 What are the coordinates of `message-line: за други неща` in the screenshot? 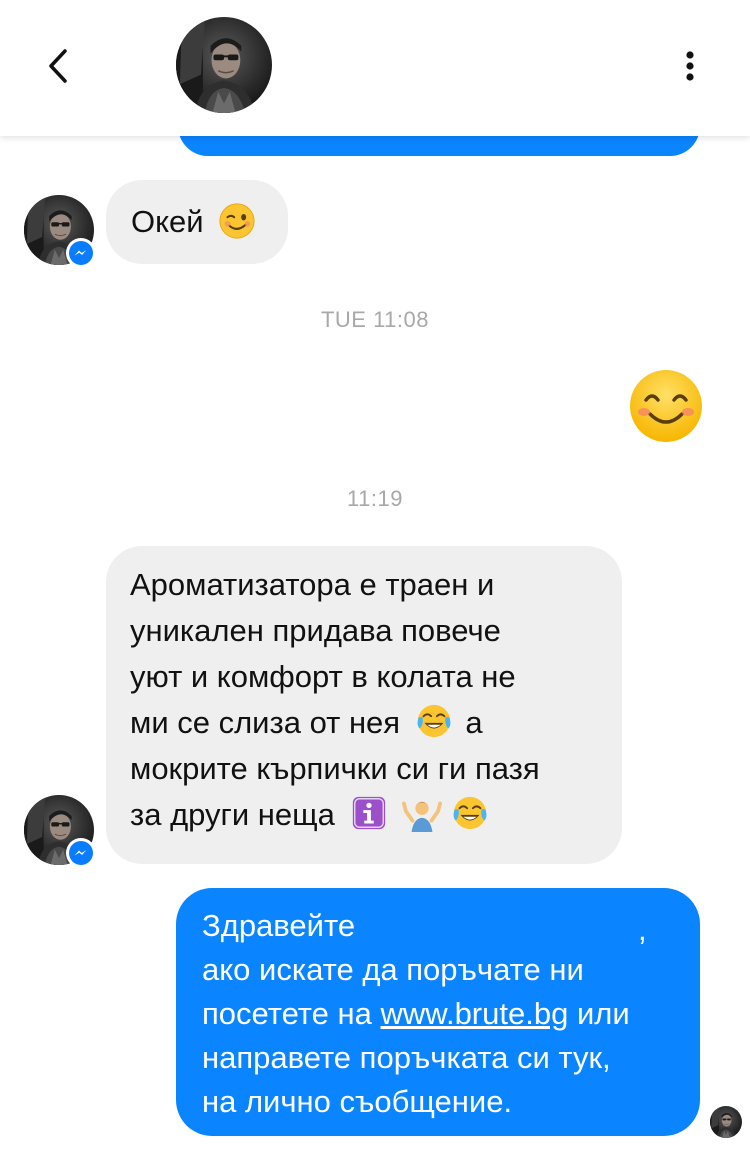 It's located at (335, 815).